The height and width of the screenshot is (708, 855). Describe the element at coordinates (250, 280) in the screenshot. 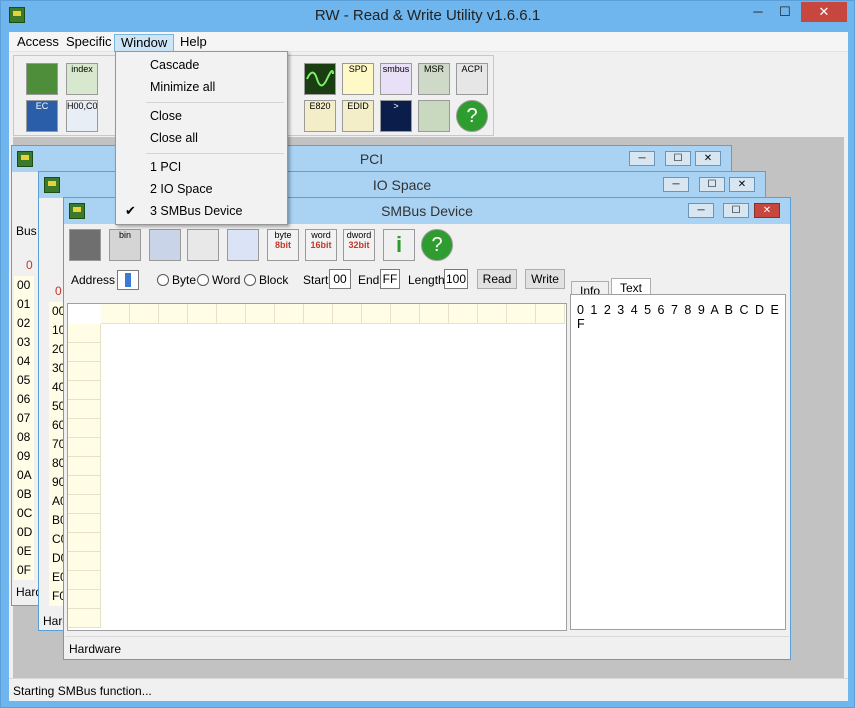

I see `block-radio` at that location.